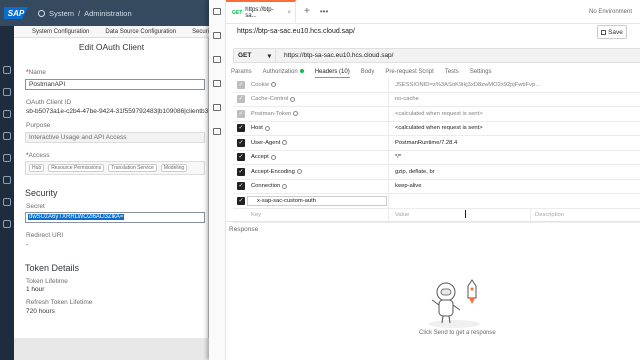  What do you see at coordinates (549, 215) in the screenshot?
I see `description-input: Description` at bounding box center [549, 215].